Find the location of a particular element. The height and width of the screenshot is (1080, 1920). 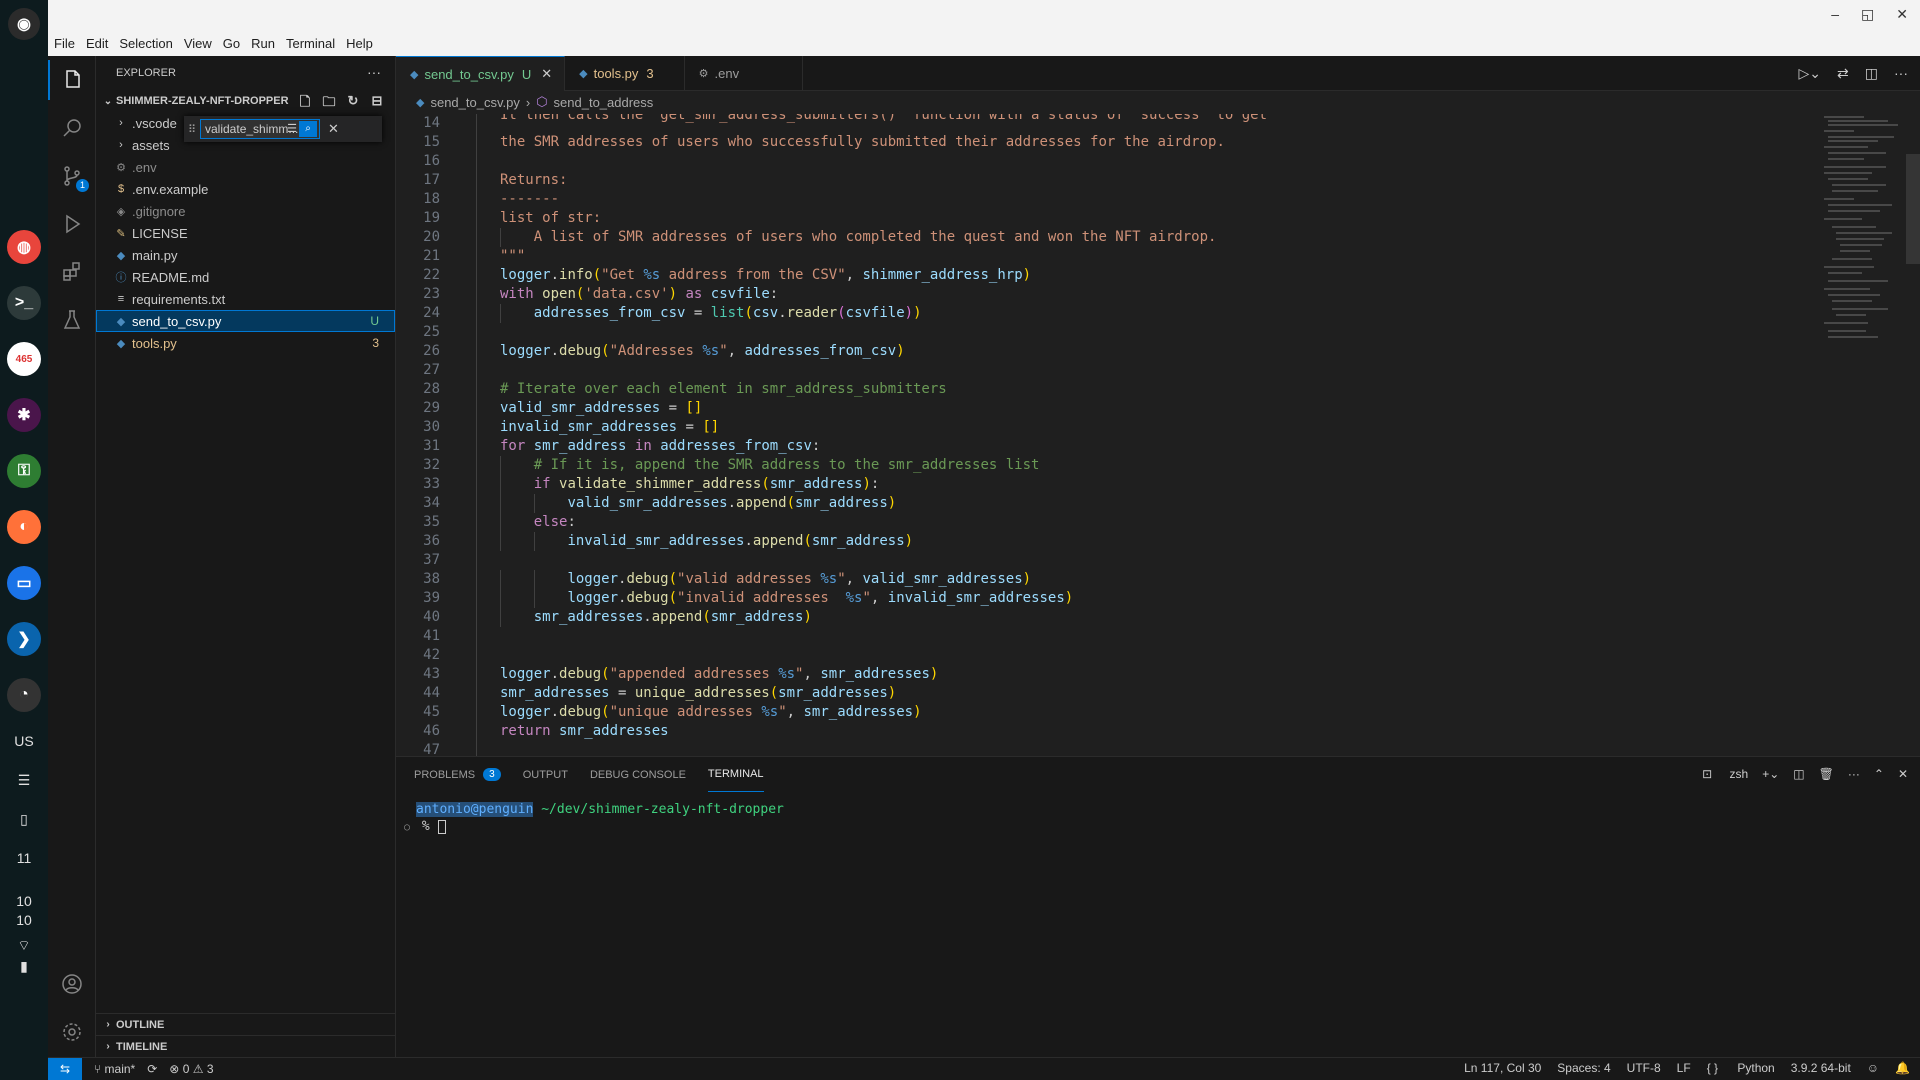

file-item: ✎ LICENSE is located at coordinates (245, 233).